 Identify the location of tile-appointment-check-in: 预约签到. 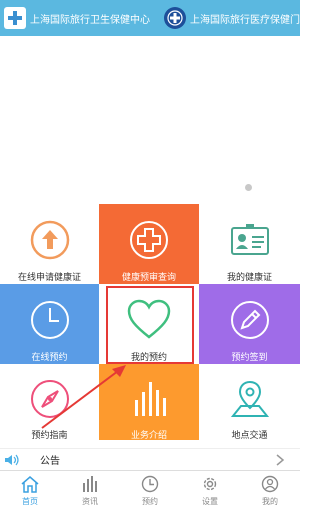
(249, 324).